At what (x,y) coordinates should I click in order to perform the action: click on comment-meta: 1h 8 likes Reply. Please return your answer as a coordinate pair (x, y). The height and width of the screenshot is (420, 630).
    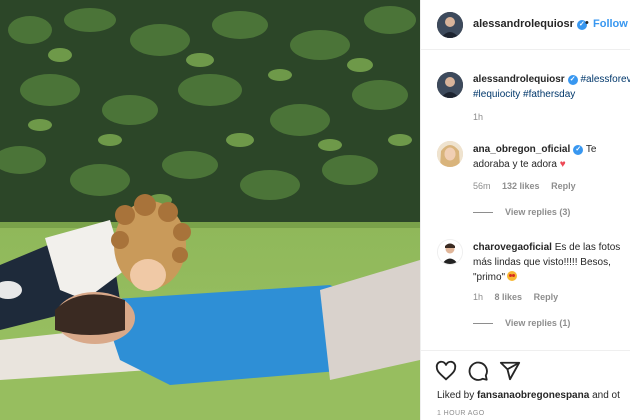
    Looking at the image, I should click on (520, 297).